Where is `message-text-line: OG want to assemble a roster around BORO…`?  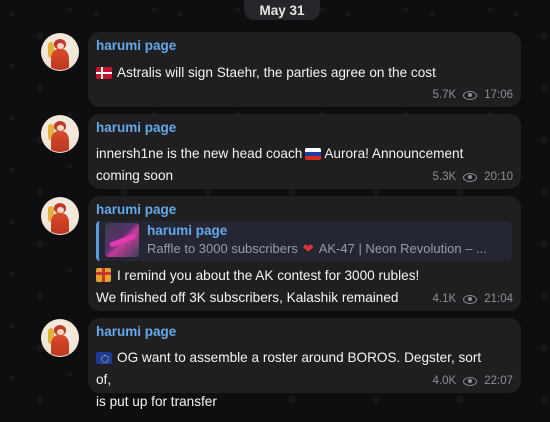
message-text-line: OG want to assemble a roster around BORO… is located at coordinates (289, 368).